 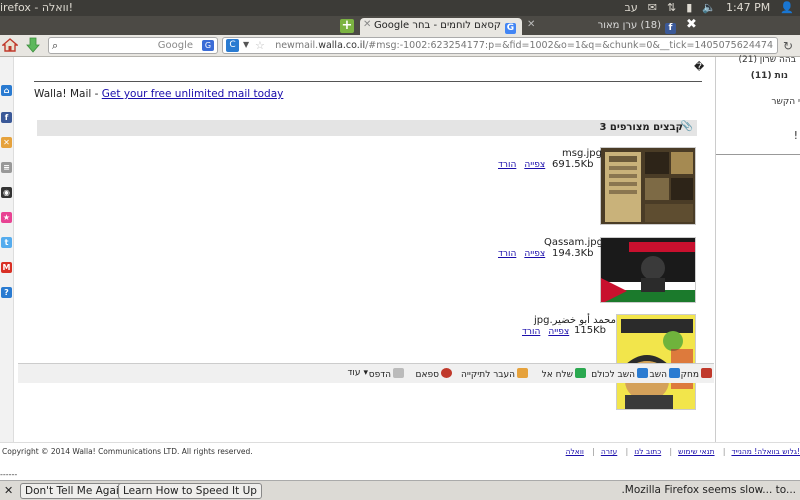 What do you see at coordinates (691, 24) in the screenshot?
I see `close-window-icon: ✖` at bounding box center [691, 24].